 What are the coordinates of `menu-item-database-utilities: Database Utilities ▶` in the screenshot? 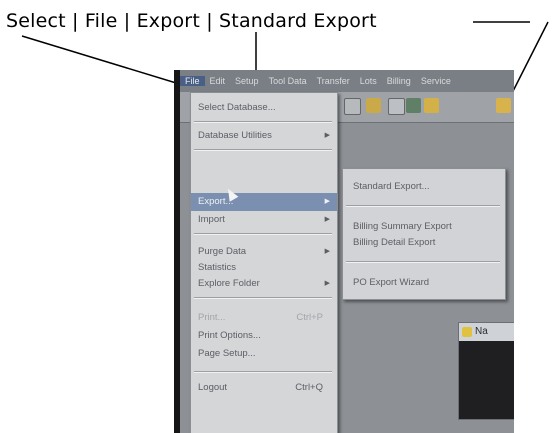 It's located at (264, 136).